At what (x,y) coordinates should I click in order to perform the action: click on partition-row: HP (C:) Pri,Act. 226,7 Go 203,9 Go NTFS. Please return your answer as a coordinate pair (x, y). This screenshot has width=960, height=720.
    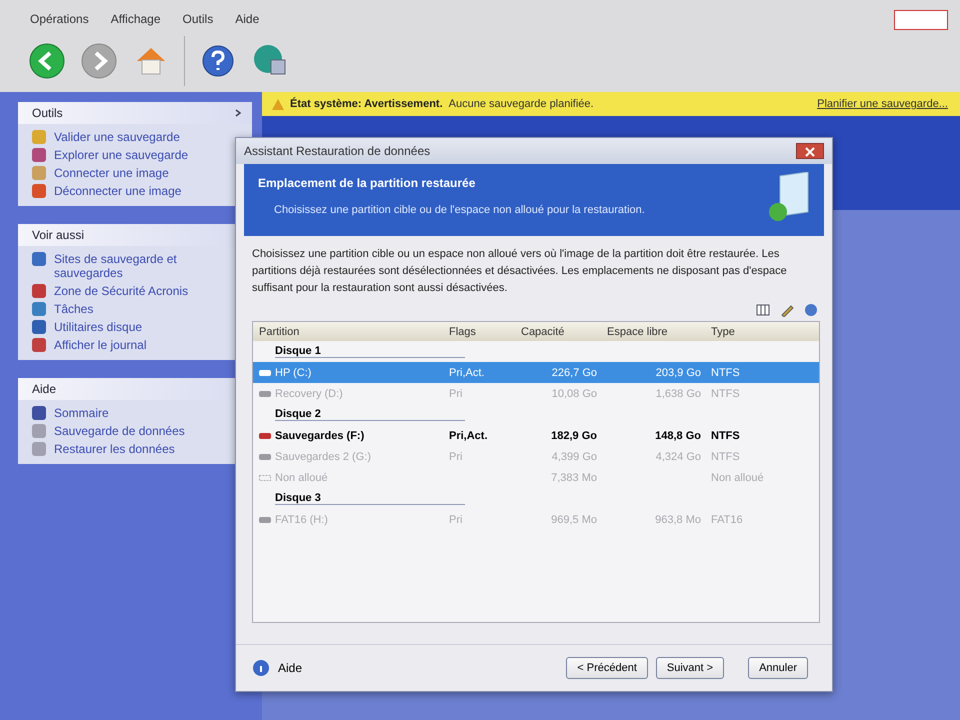
    Looking at the image, I should click on (536, 372).